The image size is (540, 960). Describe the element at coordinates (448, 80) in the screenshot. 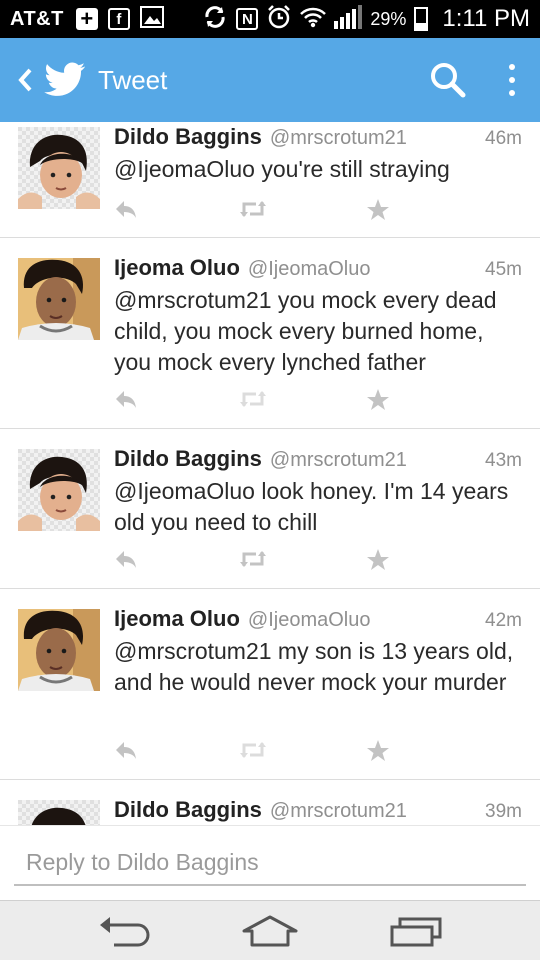

I see `search-icon` at that location.